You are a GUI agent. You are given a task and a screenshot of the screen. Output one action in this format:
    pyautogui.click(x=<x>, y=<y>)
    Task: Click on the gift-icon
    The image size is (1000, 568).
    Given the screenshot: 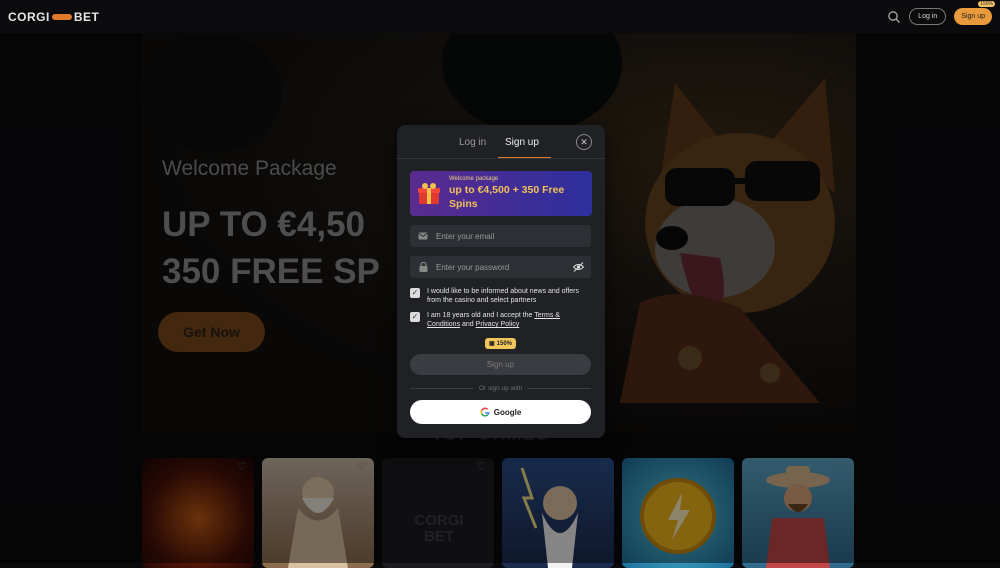 What is the action you would take?
    pyautogui.click(x=429, y=193)
    